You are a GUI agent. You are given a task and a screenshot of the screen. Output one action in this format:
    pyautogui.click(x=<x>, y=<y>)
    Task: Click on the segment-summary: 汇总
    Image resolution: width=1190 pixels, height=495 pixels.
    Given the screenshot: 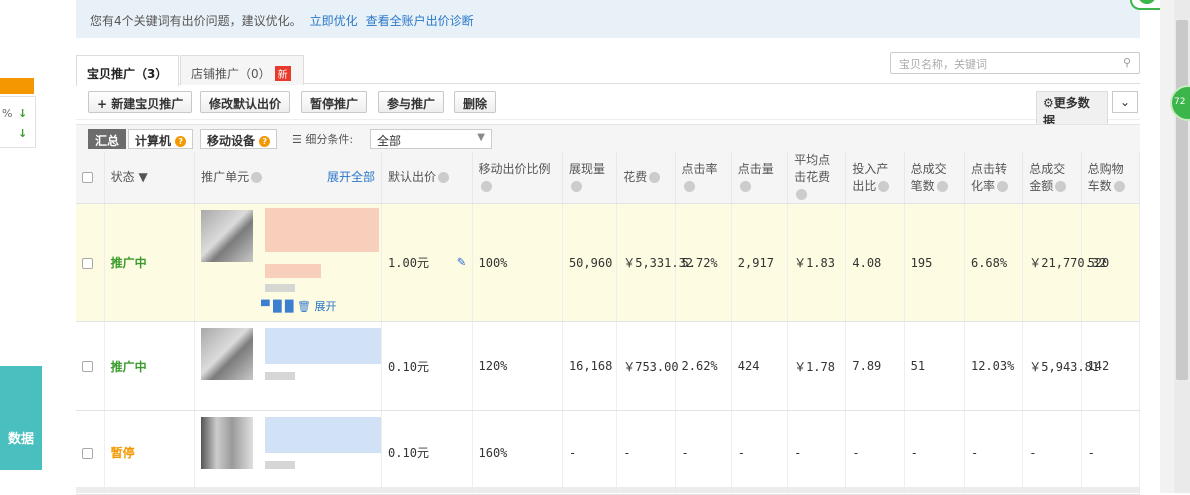 What is the action you would take?
    pyautogui.click(x=107, y=139)
    